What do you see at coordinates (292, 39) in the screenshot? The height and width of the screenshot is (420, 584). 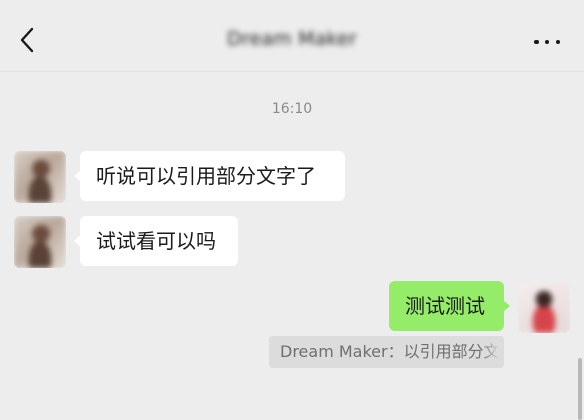 I see `chat-title: Dream Maker` at bounding box center [292, 39].